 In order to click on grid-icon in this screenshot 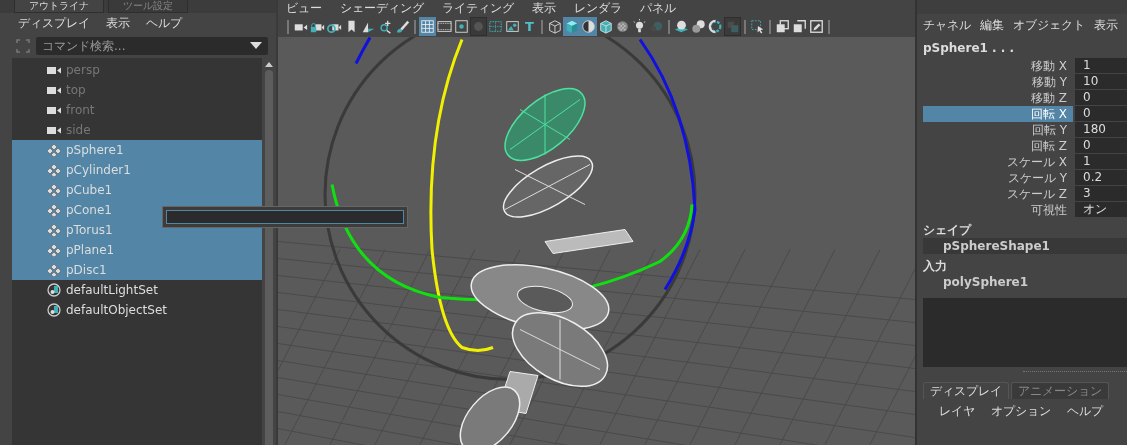, I will do `click(427, 26)`.